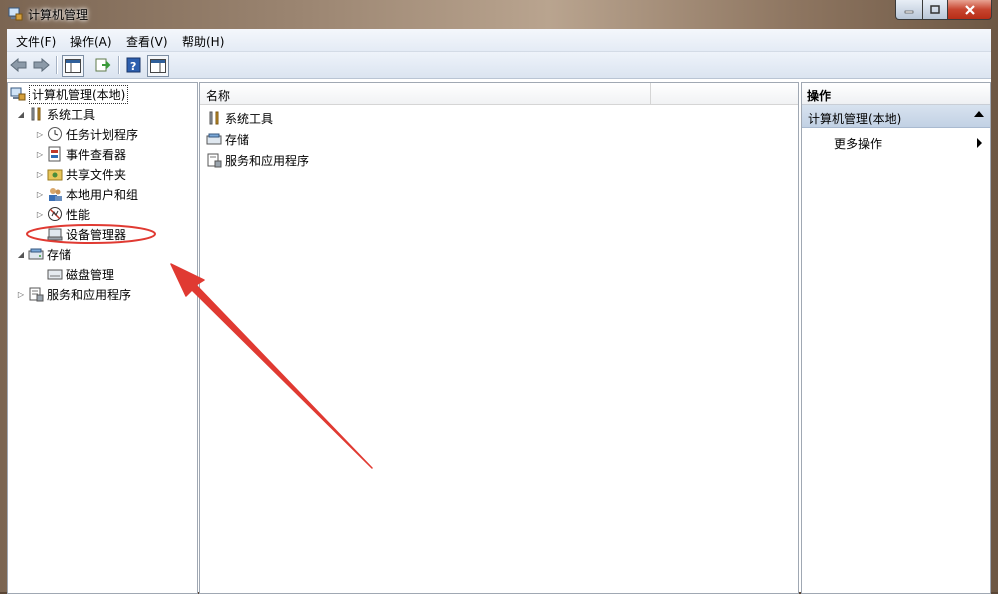 This screenshot has height=594, width=998. What do you see at coordinates (499, 40) in the screenshot?
I see `menu-bar: 文件(F) 操作(A) 查看(V) 帮助(H)` at bounding box center [499, 40].